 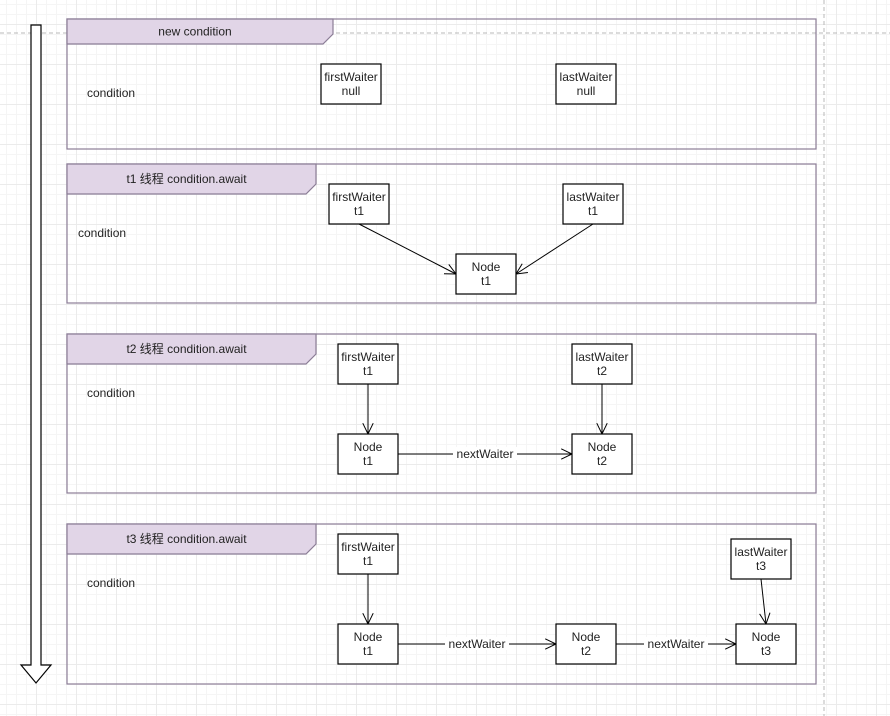 I want to click on section-title: t3 线程 condition.await, so click(x=186, y=538).